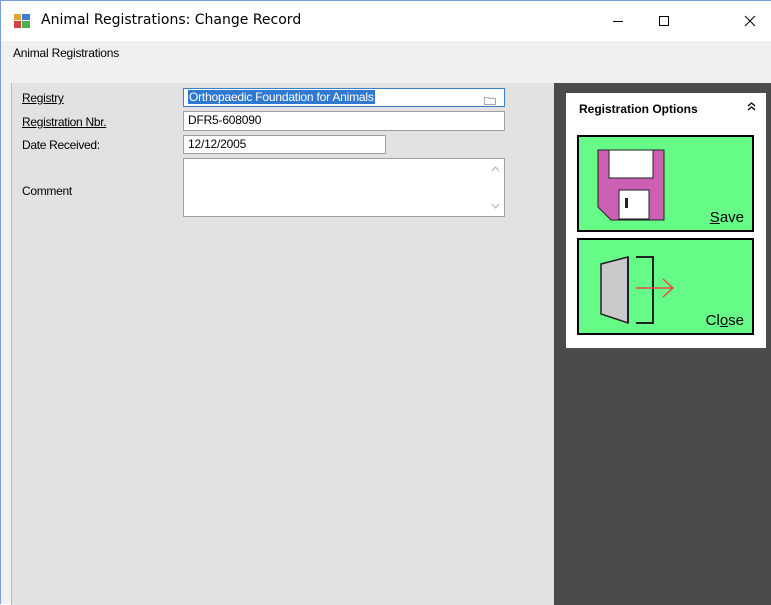 Image resolution: width=771 pixels, height=605 pixels. I want to click on close-x-icon, so click(750, 21).